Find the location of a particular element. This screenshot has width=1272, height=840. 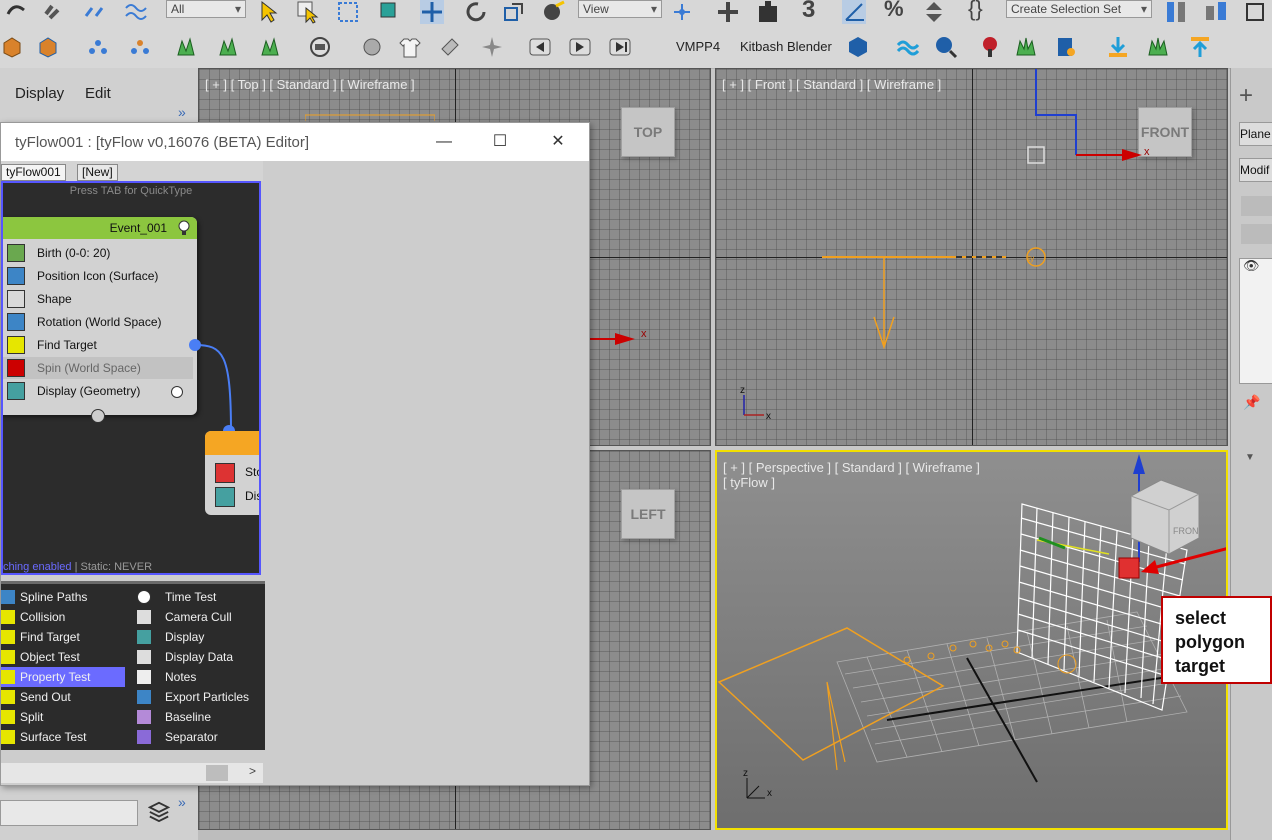

layers-icon is located at coordinates (1256, 12).